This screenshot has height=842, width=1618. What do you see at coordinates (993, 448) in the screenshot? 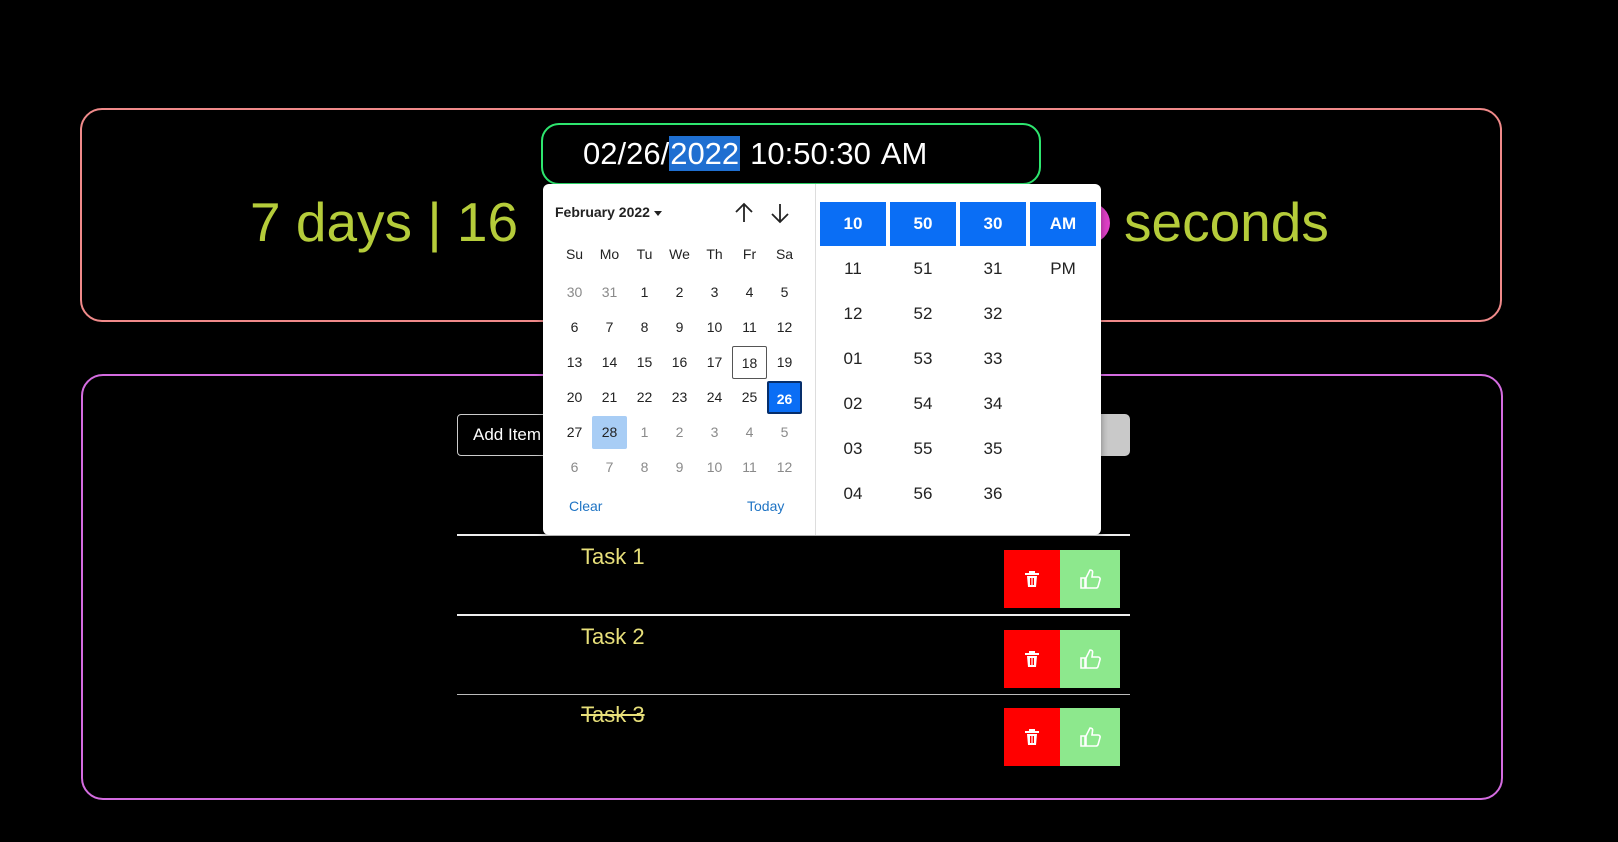
I see `second-option: 35` at bounding box center [993, 448].